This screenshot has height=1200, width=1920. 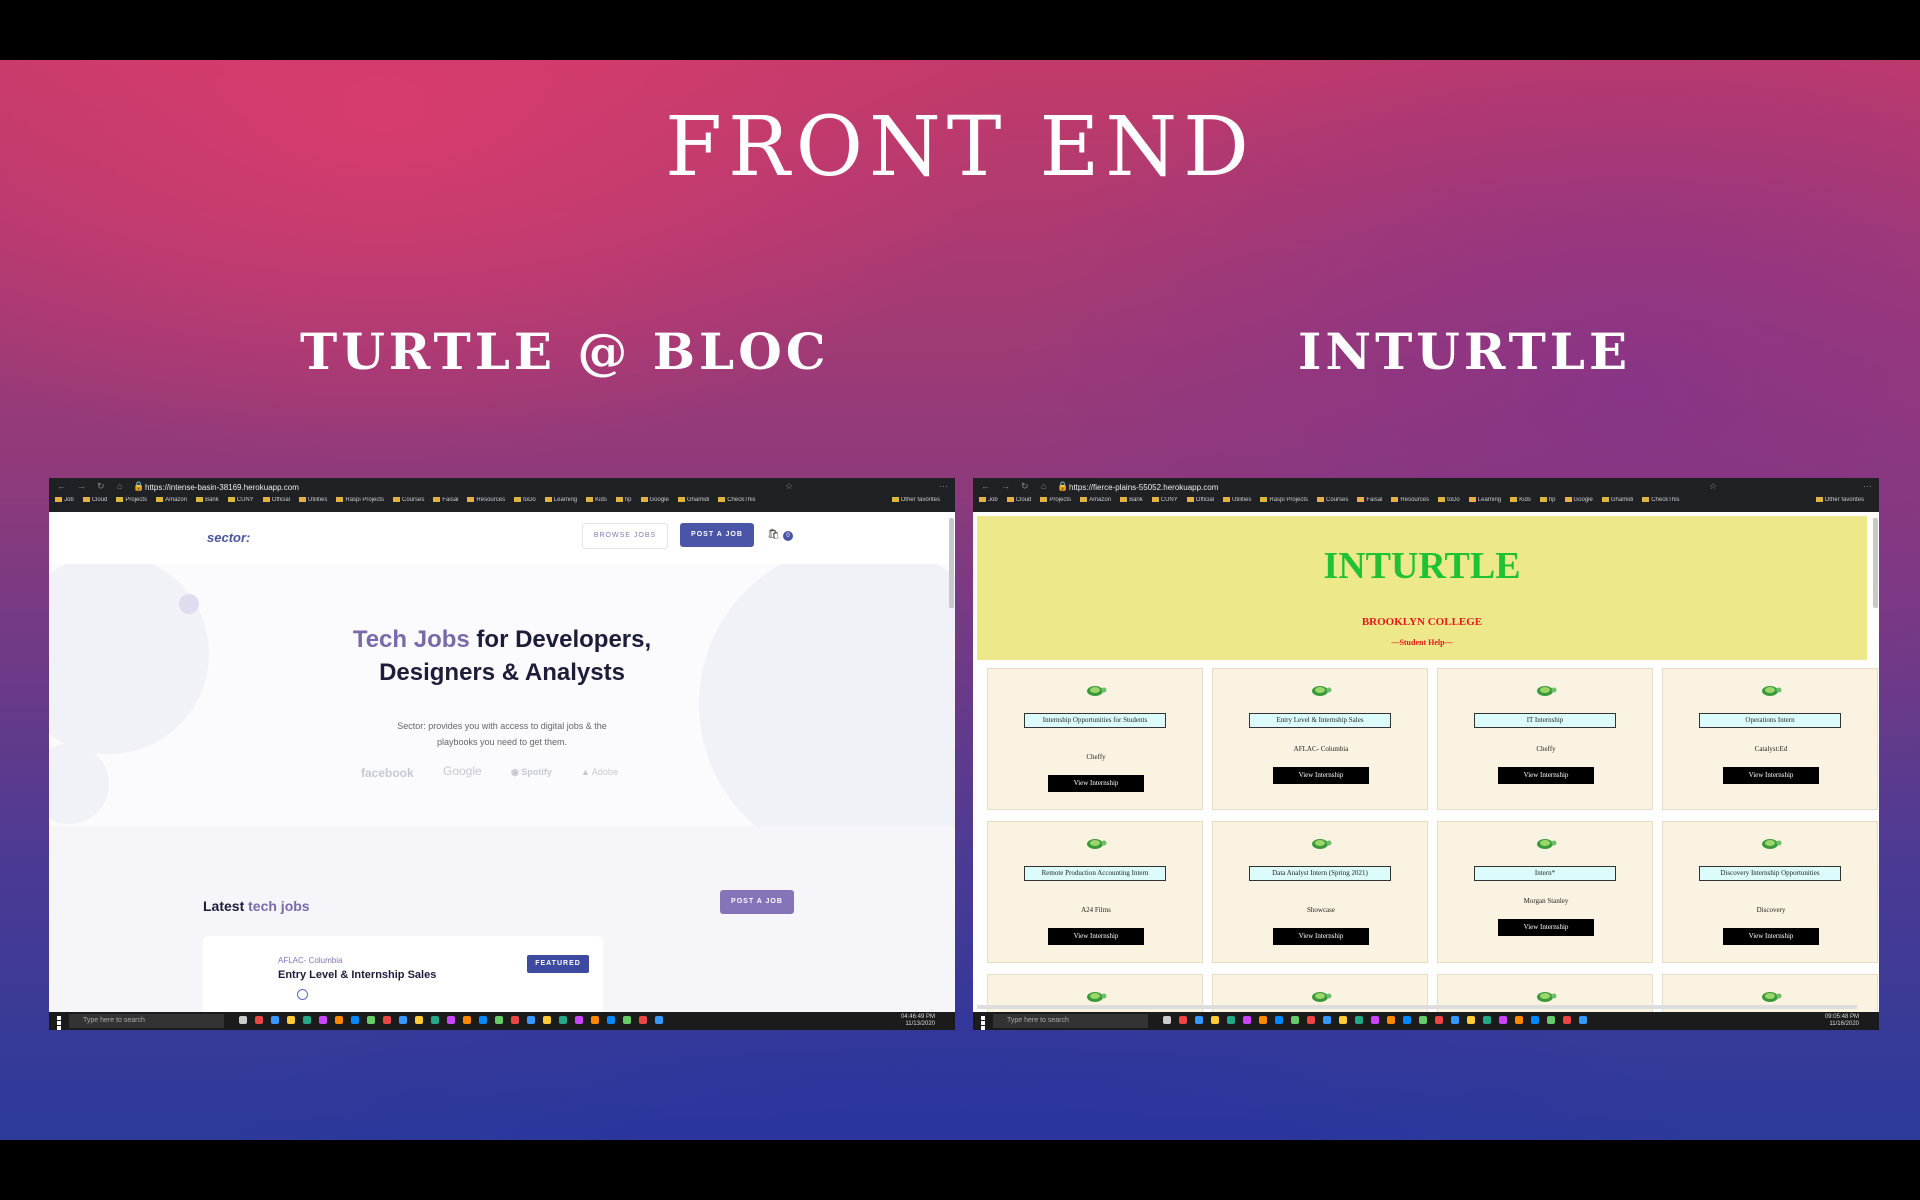 What do you see at coordinates (1332, 500) in the screenshot?
I see `bookmark: Courses` at bounding box center [1332, 500].